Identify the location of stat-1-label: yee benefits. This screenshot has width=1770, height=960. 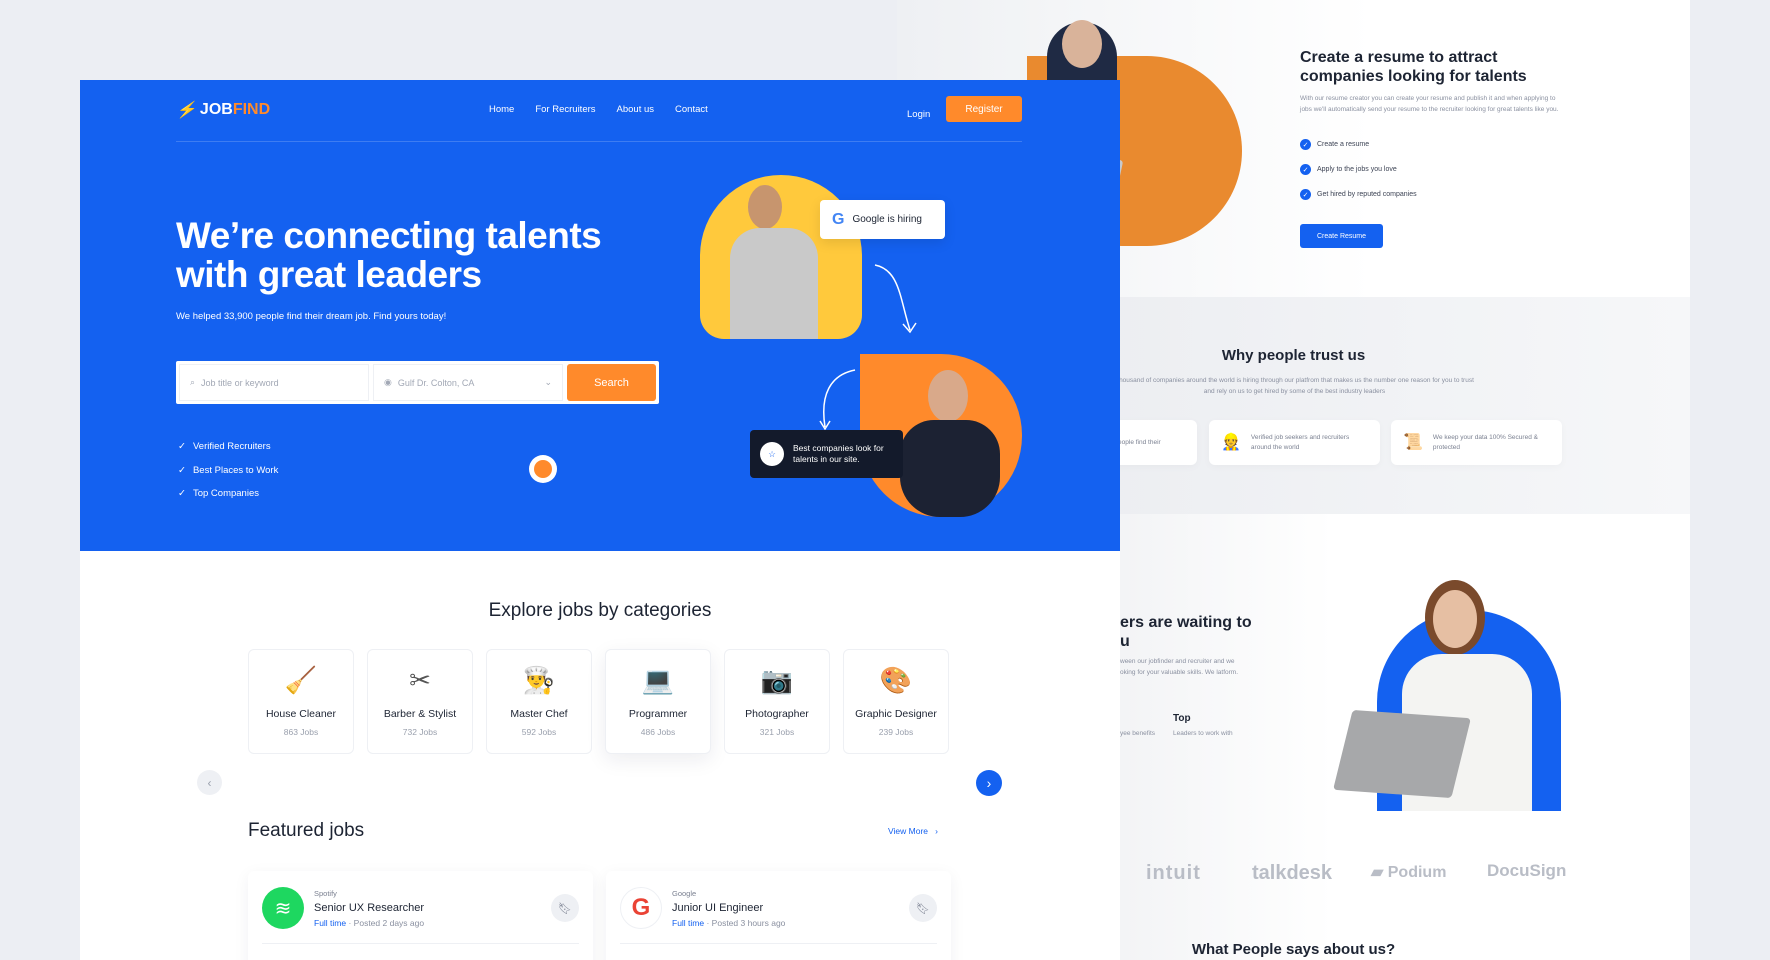
(1138, 733).